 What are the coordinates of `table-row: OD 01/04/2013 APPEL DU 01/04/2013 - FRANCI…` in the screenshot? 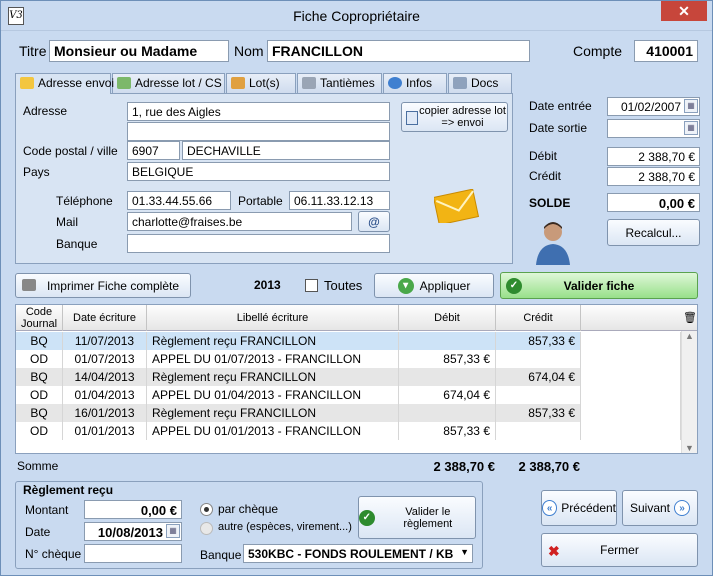 It's located at (348, 395).